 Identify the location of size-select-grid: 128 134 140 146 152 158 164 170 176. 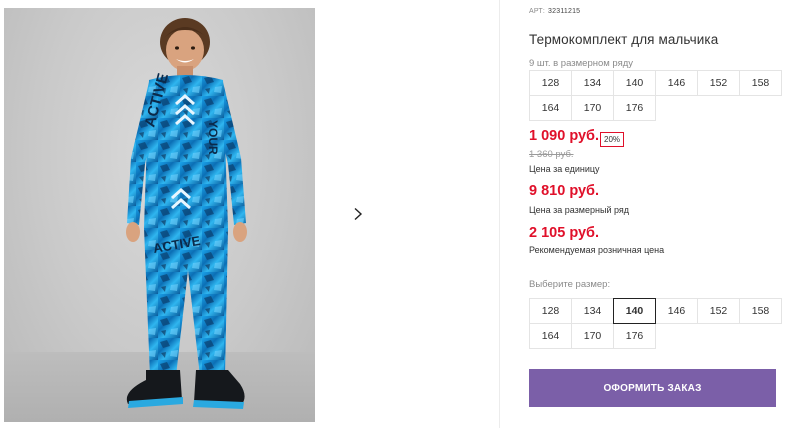
(655, 323).